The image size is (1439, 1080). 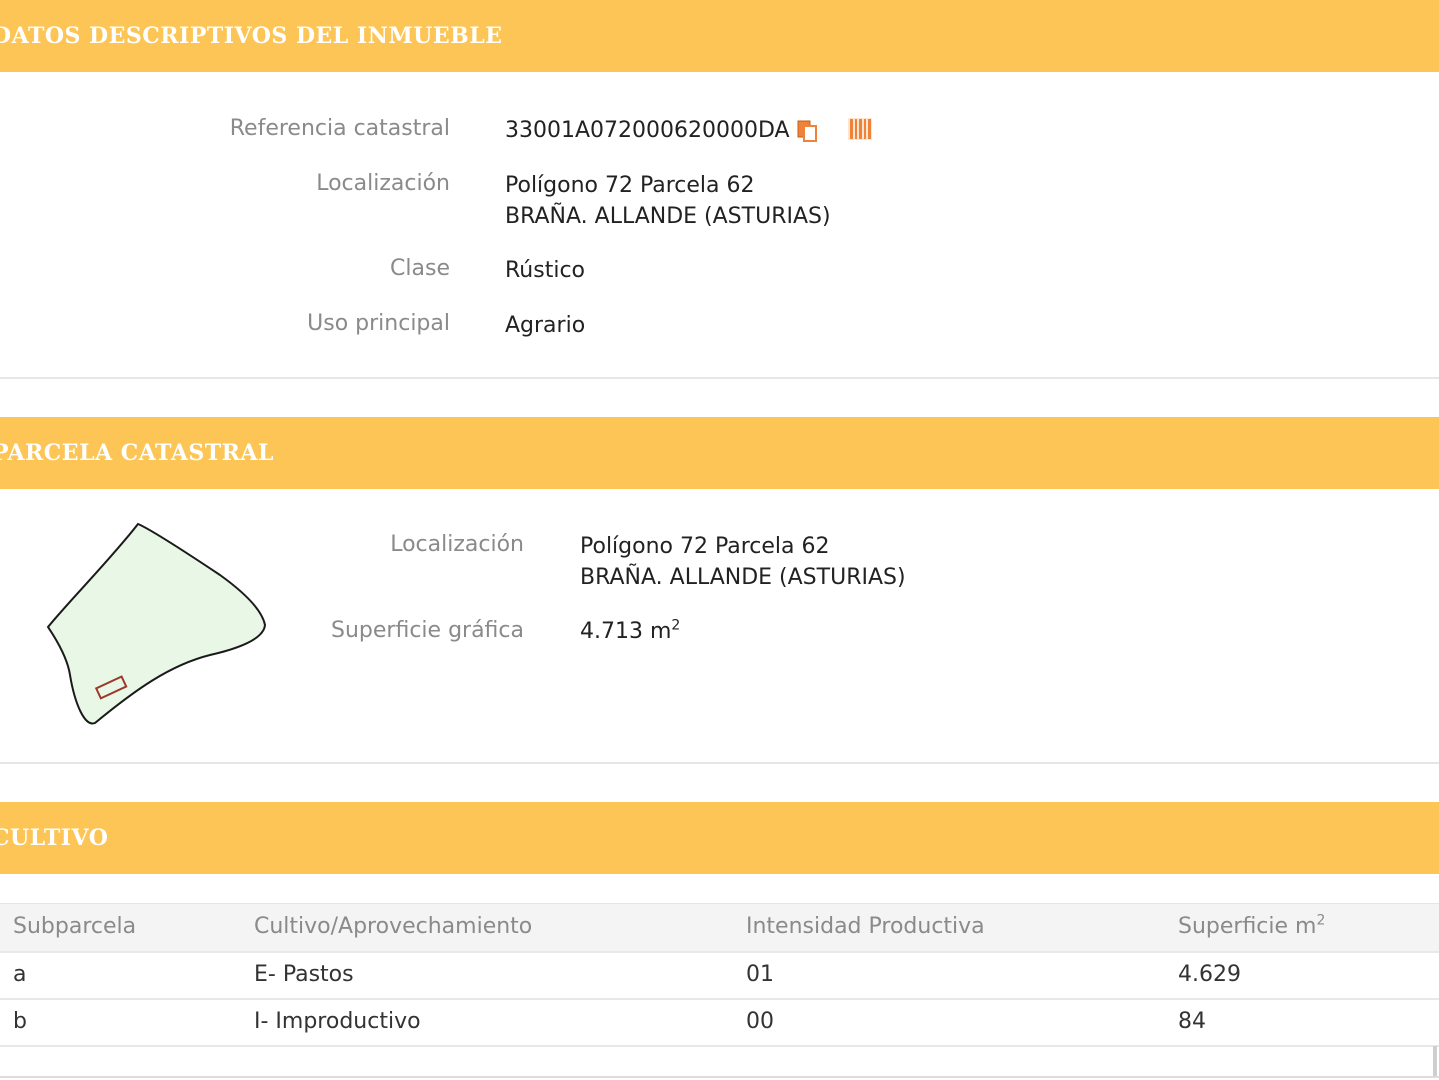 I want to click on section-title-datos: DATOS DESCRIPTIVOS DEL INMUEBLE, so click(x=251, y=36).